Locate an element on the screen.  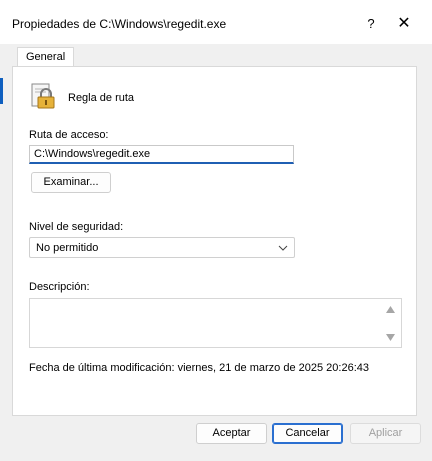
close-button: ✕ is located at coordinates (404, 24).